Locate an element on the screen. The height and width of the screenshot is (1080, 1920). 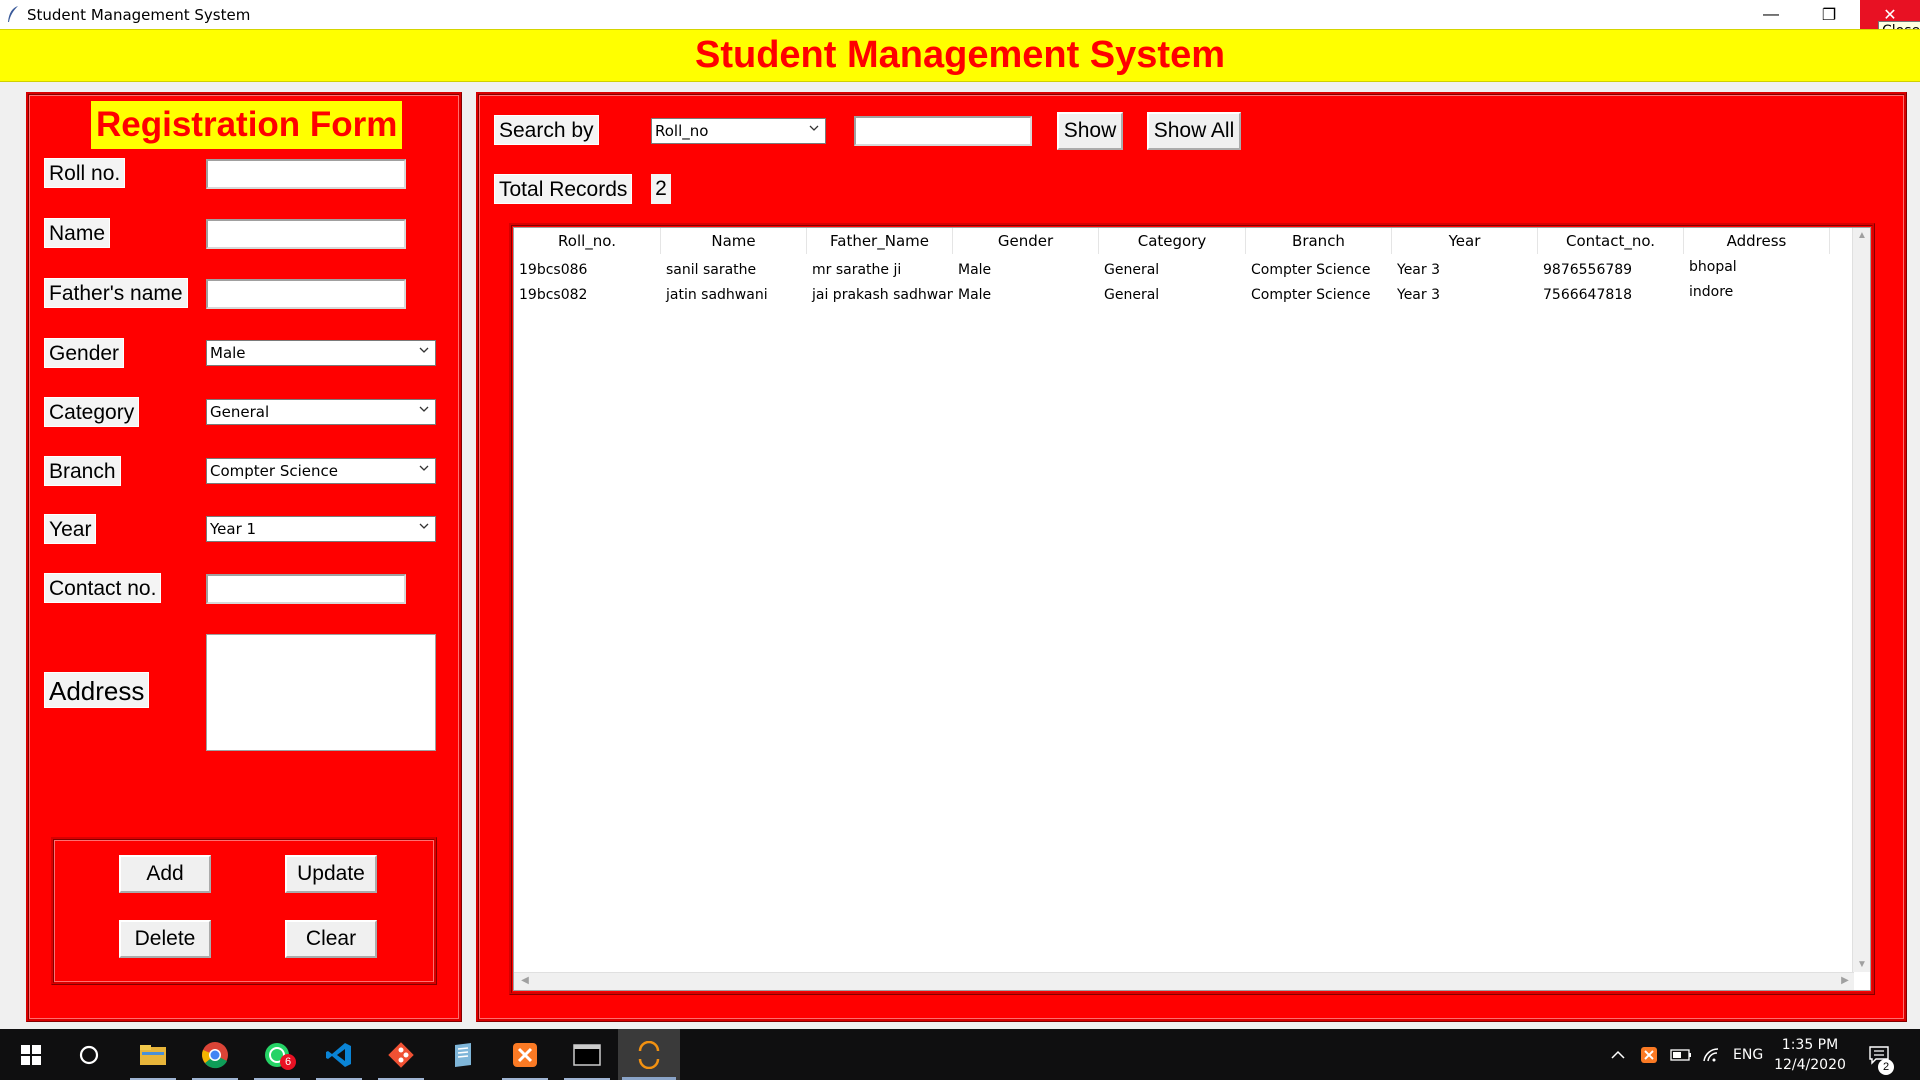
cell-address: bhopal is located at coordinates (1713, 267).